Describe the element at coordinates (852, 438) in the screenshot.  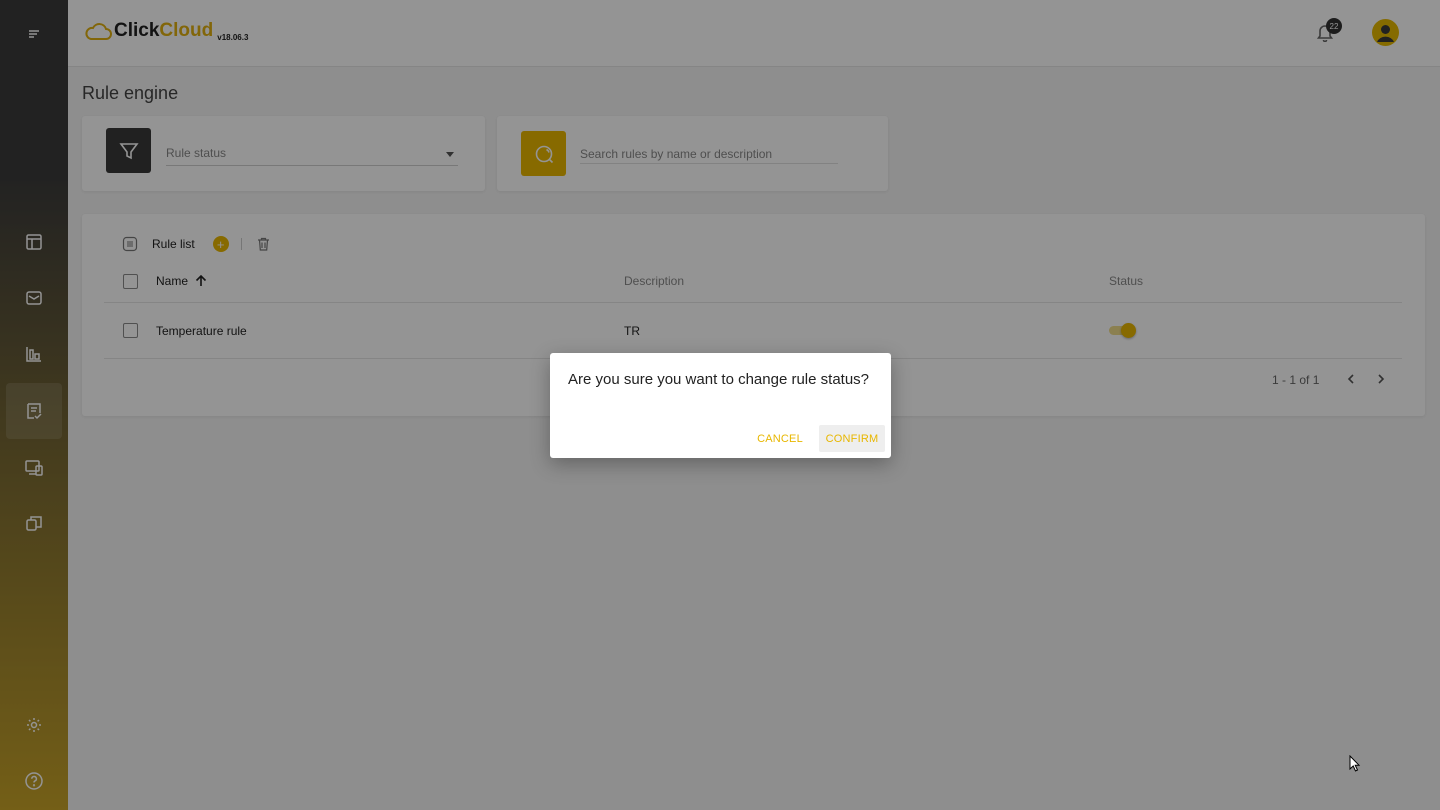
I see `confirm-button: CONFIRM` at that location.